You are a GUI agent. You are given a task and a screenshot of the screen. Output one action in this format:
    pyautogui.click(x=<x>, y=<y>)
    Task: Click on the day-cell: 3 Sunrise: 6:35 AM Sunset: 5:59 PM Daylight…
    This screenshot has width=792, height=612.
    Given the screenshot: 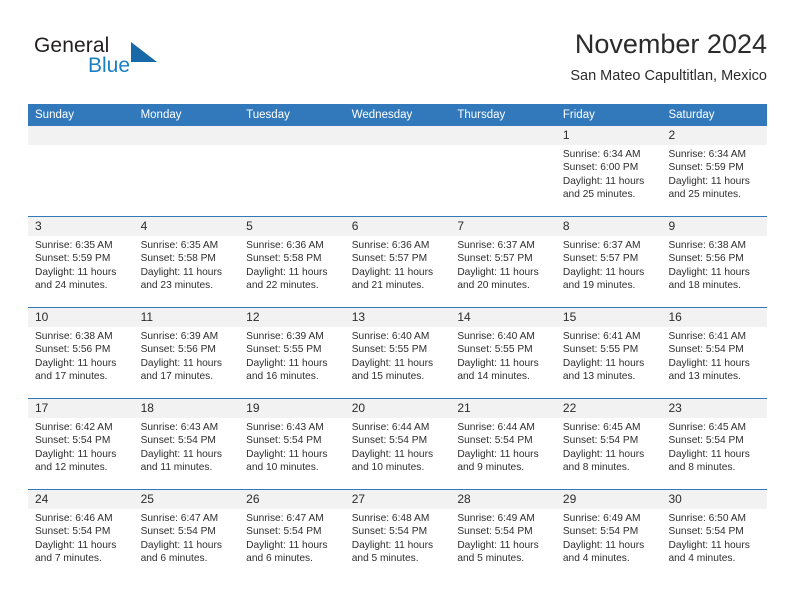 What is the action you would take?
    pyautogui.click(x=81, y=262)
    